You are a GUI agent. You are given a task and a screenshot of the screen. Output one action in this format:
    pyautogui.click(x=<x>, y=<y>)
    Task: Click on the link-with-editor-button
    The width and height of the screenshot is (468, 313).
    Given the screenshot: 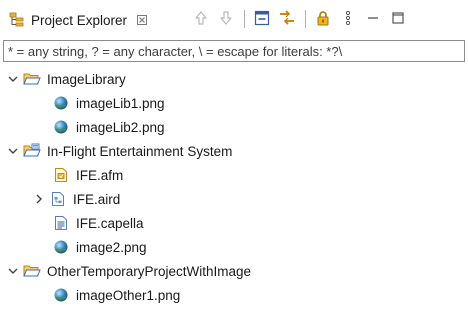 What is the action you would take?
    pyautogui.click(x=287, y=19)
    